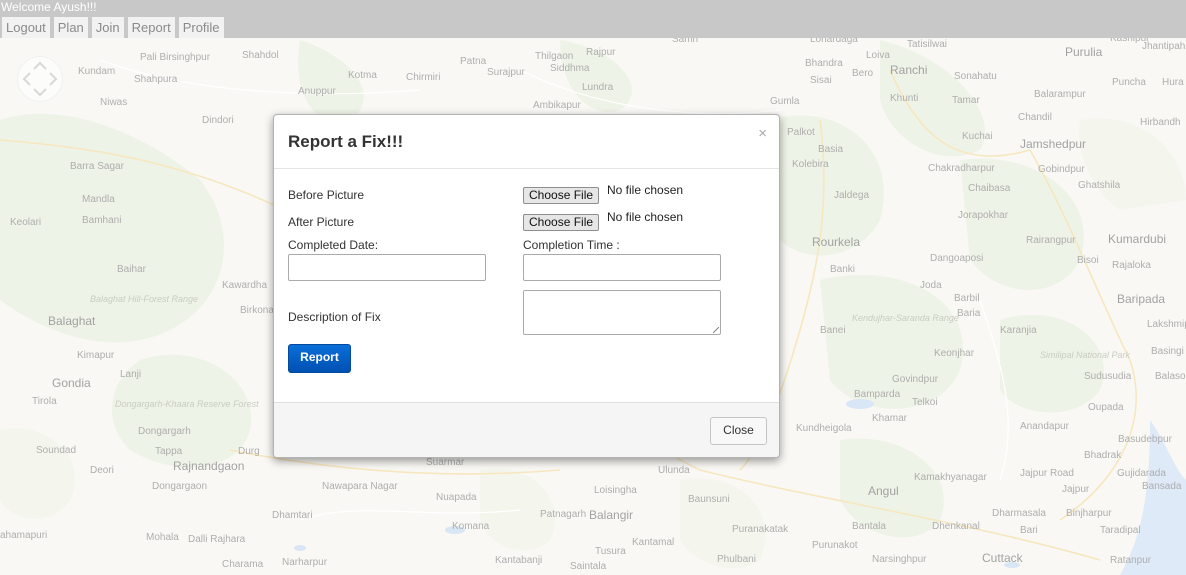  I want to click on after-picture-file-button: Choose File, so click(561, 222).